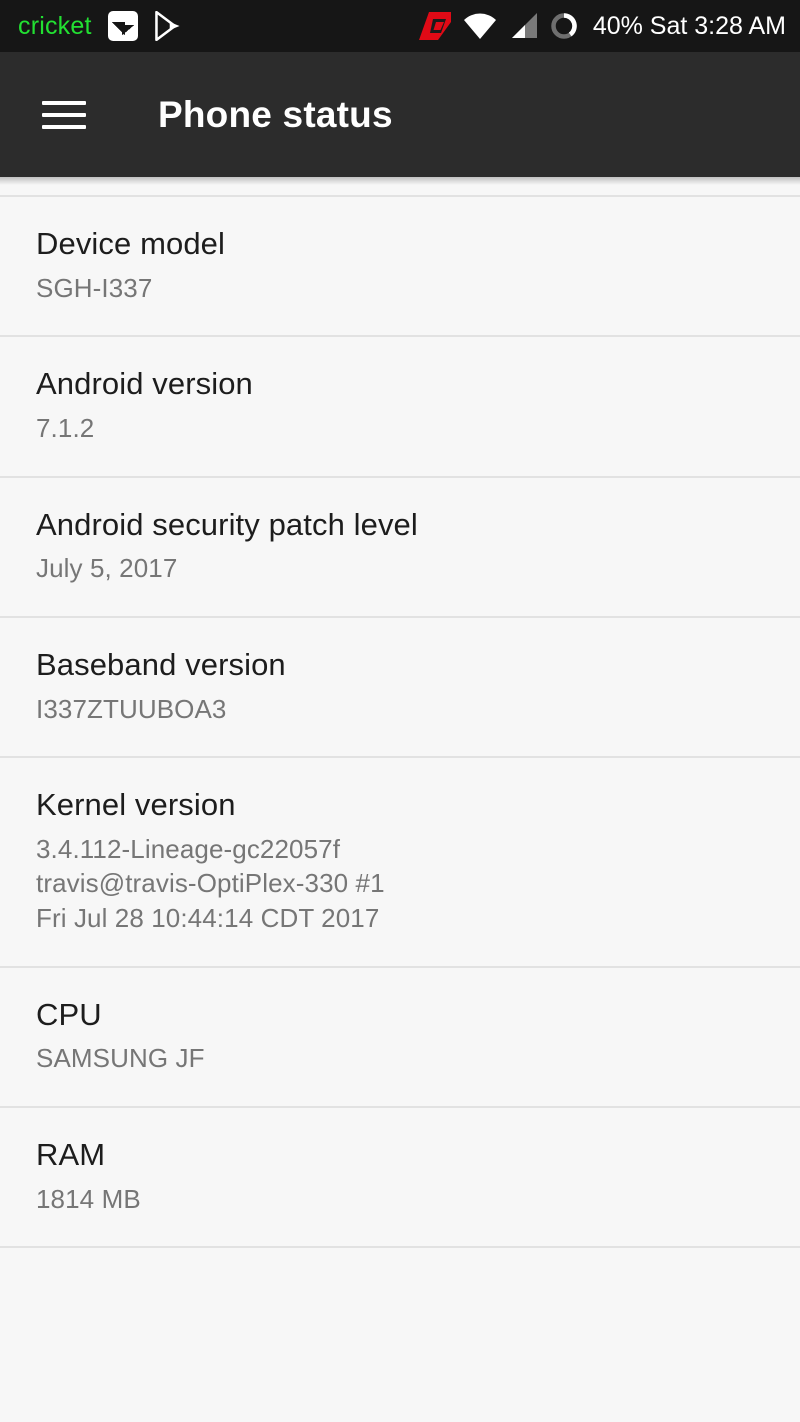 This screenshot has width=800, height=1422. Describe the element at coordinates (400, 266) in the screenshot. I see `list-item-device-model: Device model SGH-I337` at that location.